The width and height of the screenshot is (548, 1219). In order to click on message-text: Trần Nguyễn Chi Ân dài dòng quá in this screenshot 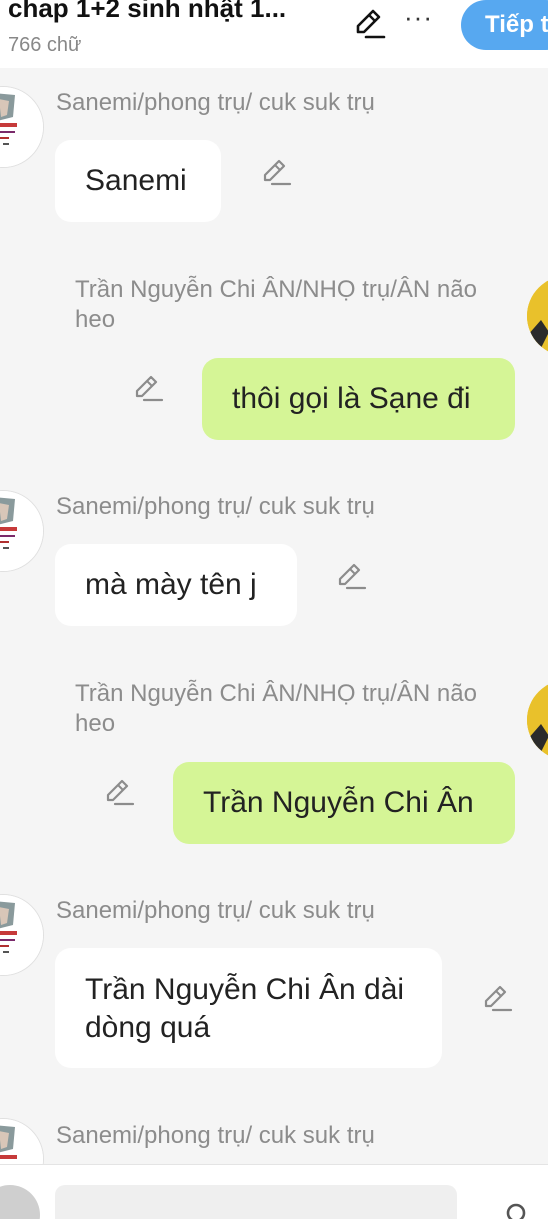, I will do `click(245, 1008)`.